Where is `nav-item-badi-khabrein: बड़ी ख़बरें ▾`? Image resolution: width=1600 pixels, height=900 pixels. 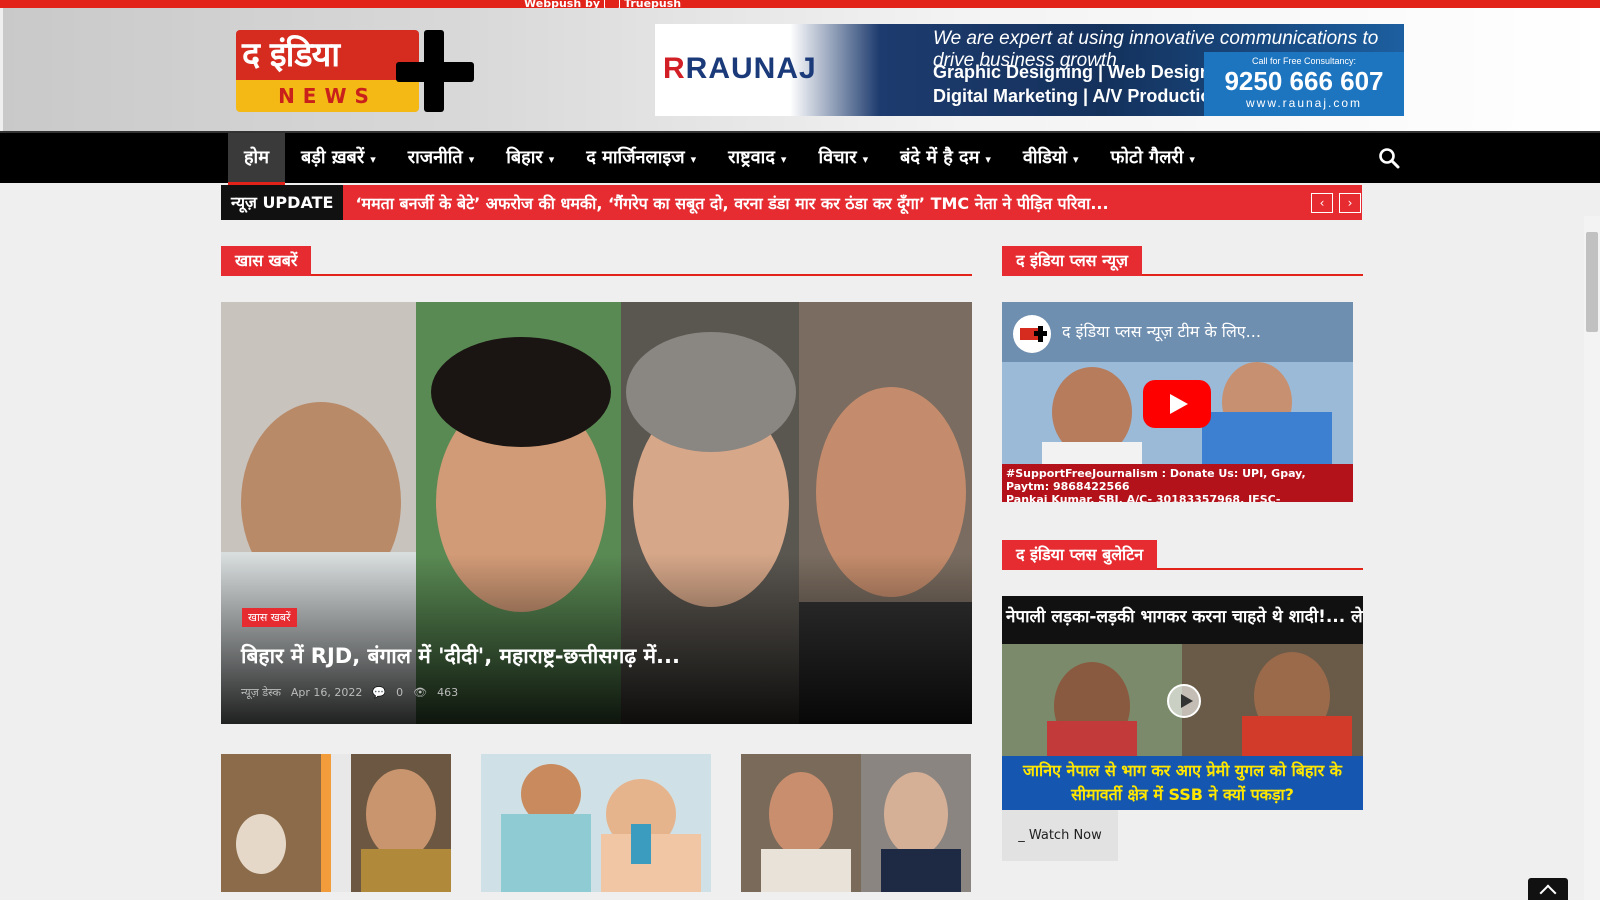
nav-item-badi-khabrein: बड़ी ख़बरें ▾ is located at coordinates (338, 159).